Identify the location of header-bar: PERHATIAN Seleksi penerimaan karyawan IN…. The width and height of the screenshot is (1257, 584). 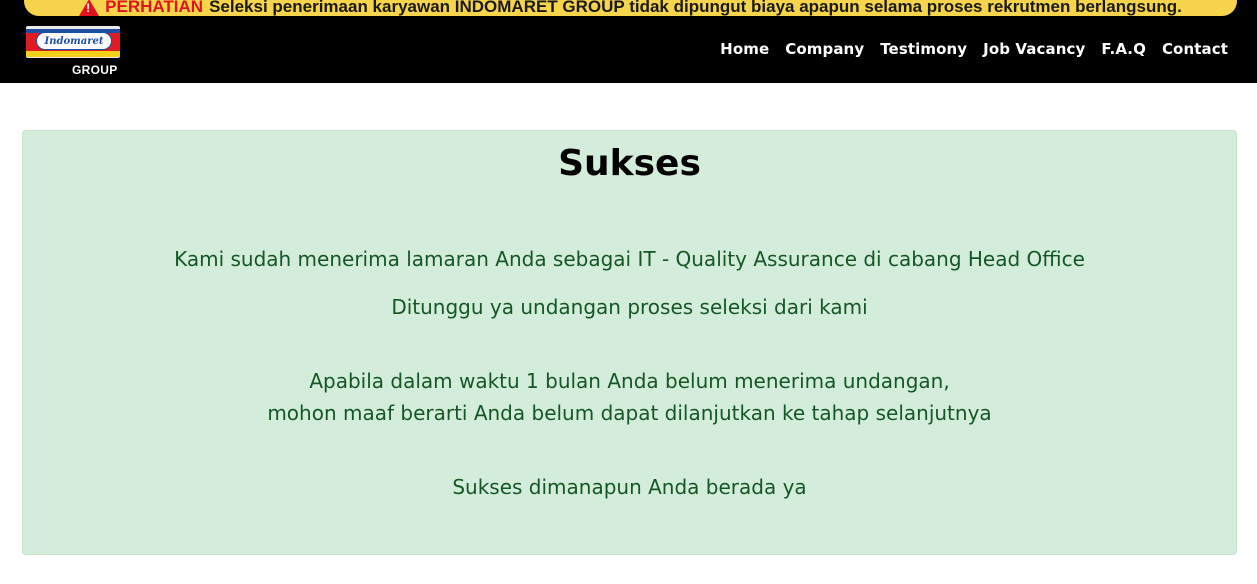
(628, 41).